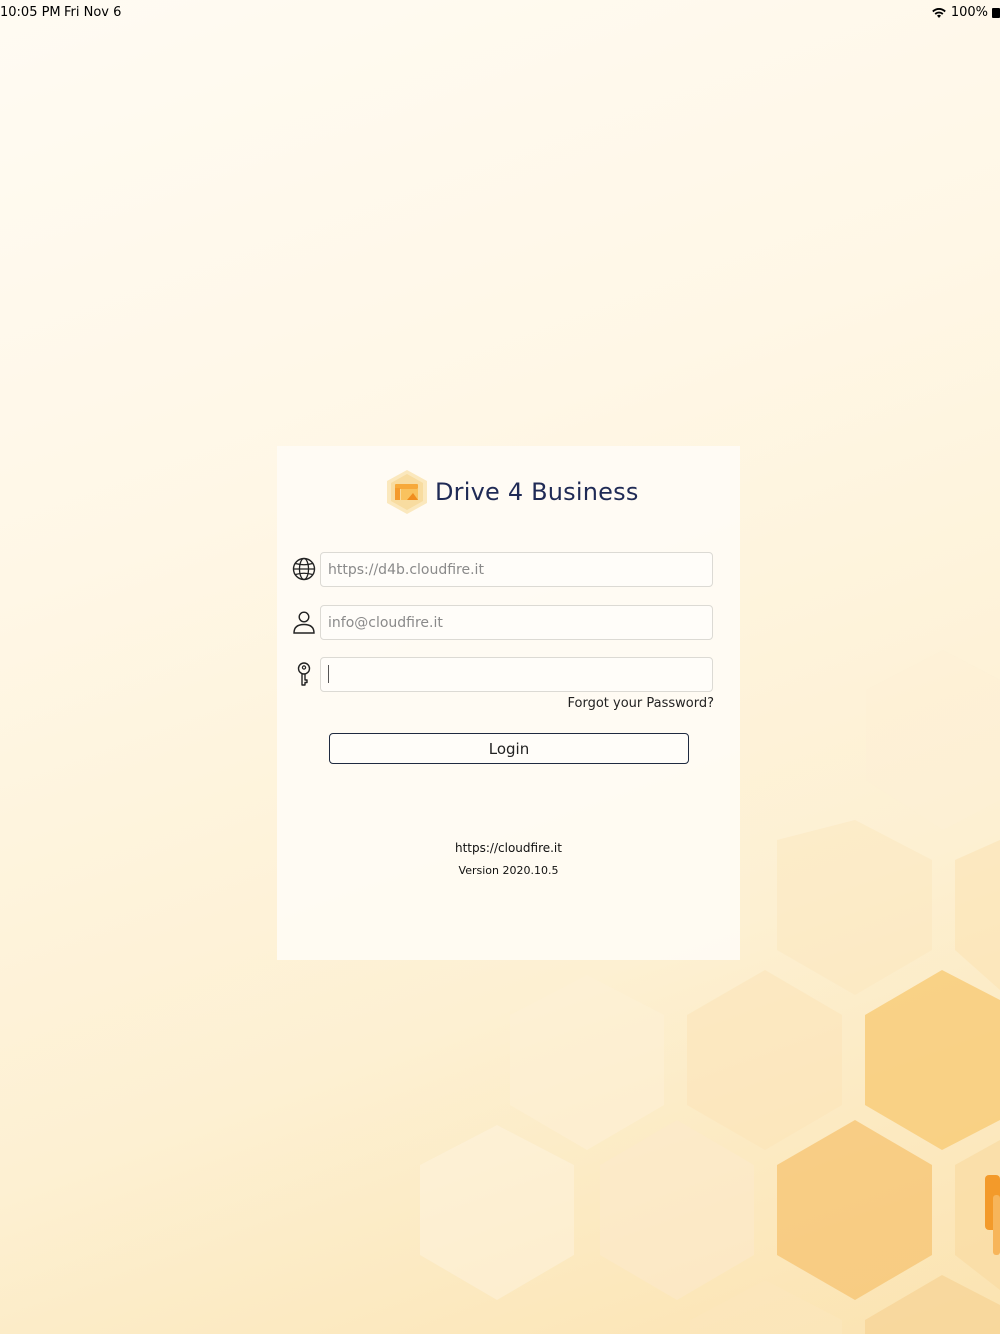 This screenshot has width=1000, height=1334. What do you see at coordinates (500, 13) in the screenshot?
I see `status-bar: 10:05 PM Fri Nov 6 100%` at bounding box center [500, 13].